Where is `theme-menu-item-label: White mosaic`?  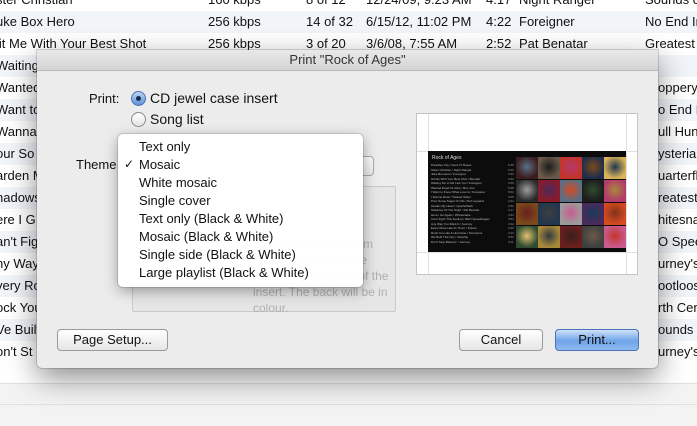
theme-menu-item-label: White mosaic is located at coordinates (178, 182).